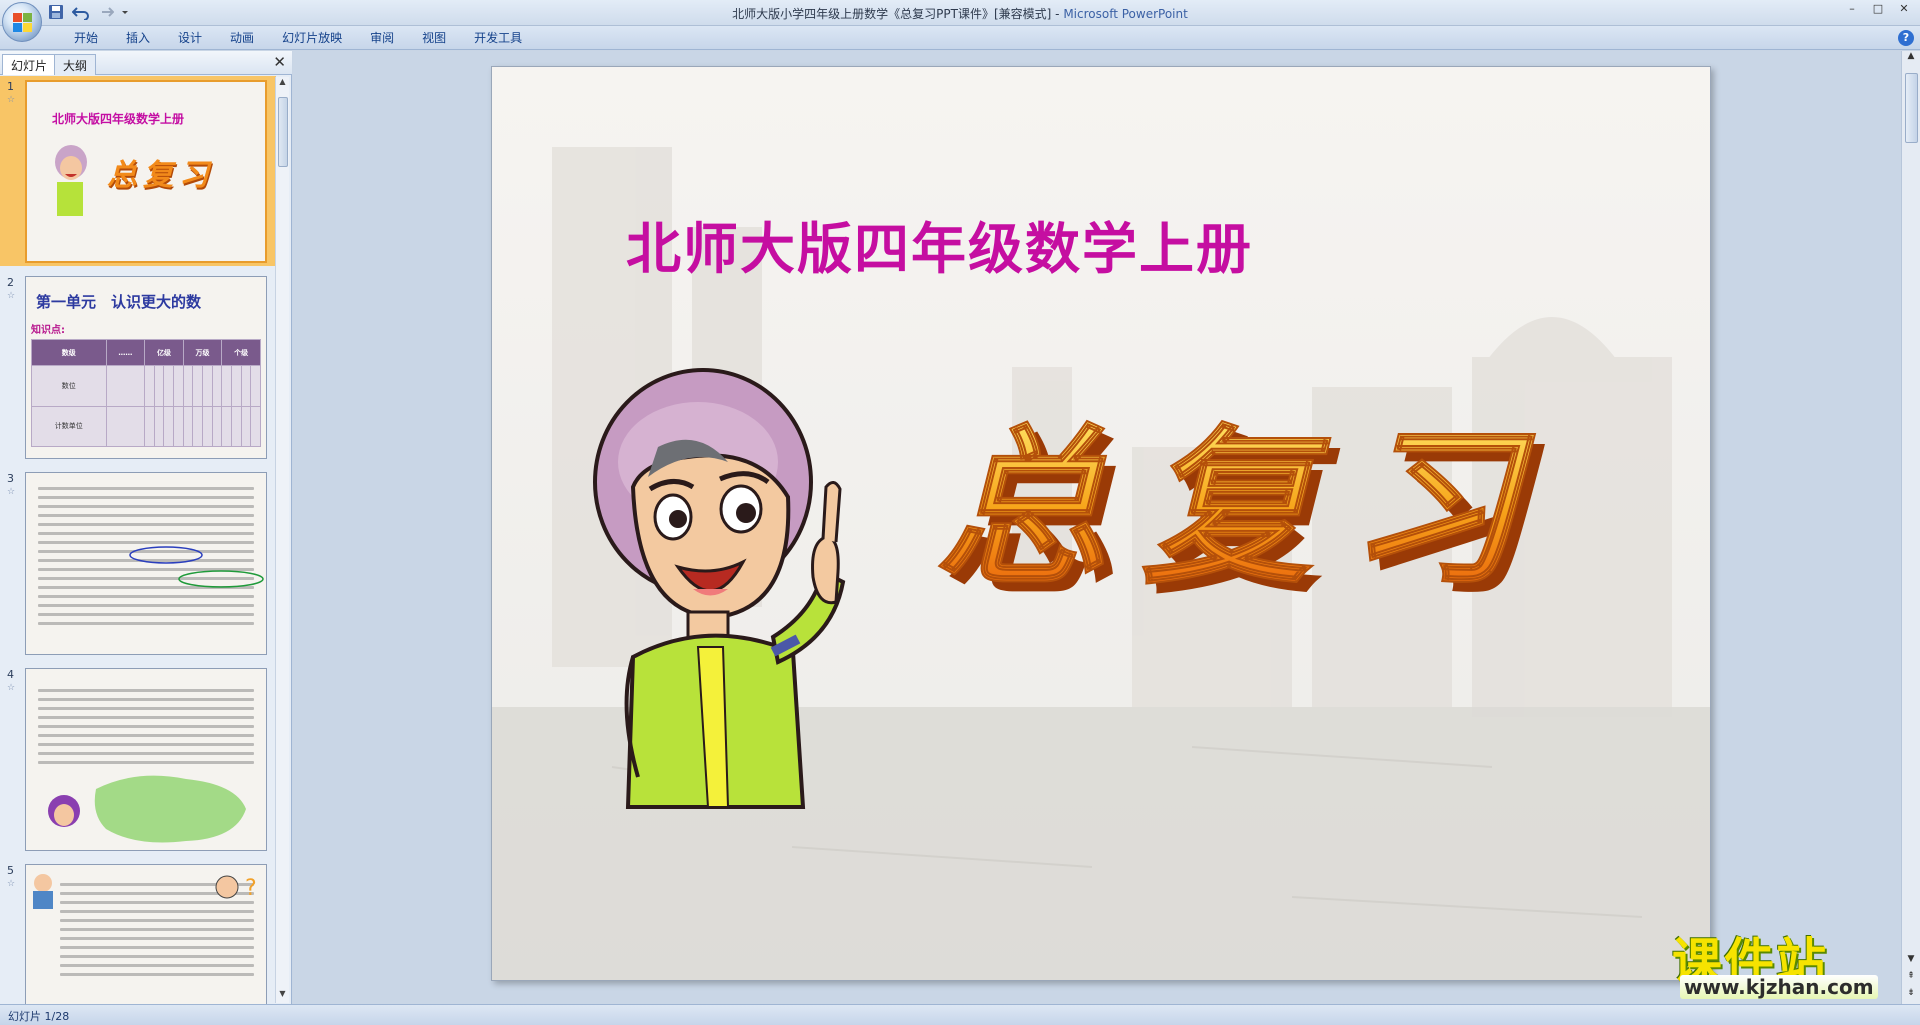 The width and height of the screenshot is (1920, 1025). I want to click on slide-thumb-preview: 北师大版四年级数学上册 总复习, so click(146, 171).